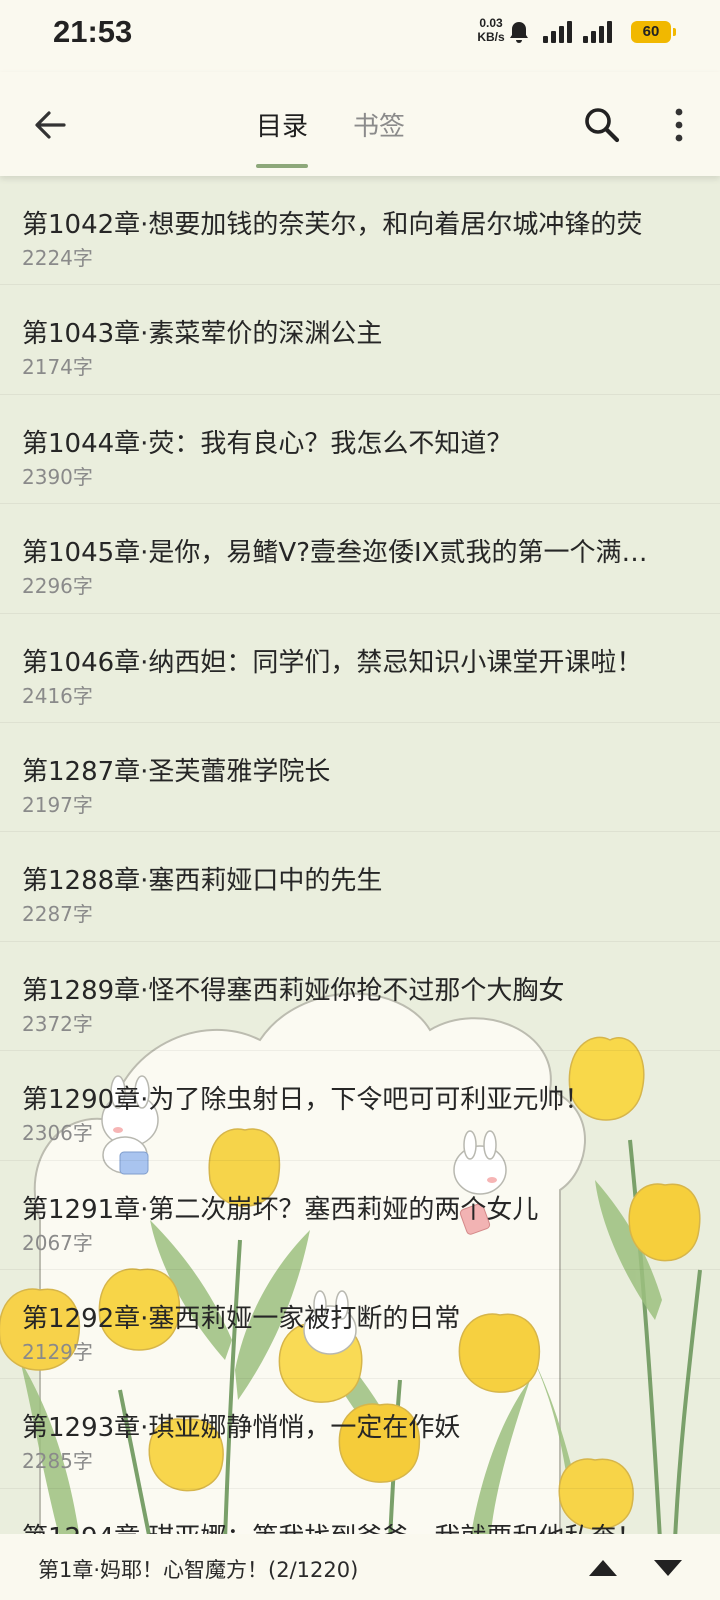 The height and width of the screenshot is (1600, 720). Describe the element at coordinates (332, 225) in the screenshot. I see `chapter-title: 第1042章·想要加钱的奈芙尔，和向着居尔城冲锋的荧` at that location.